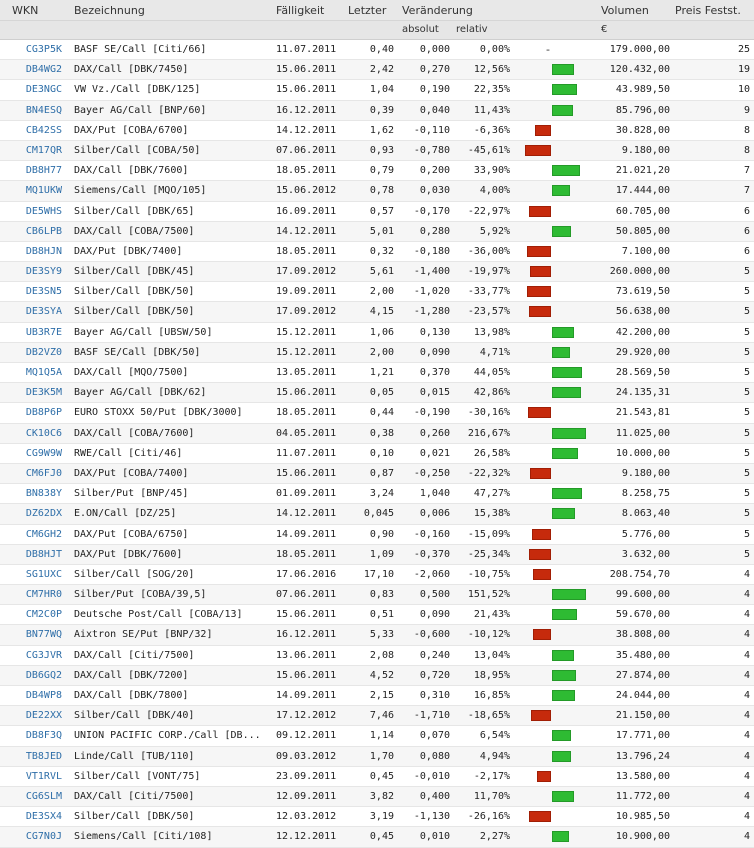 Image resolution: width=754 pixels, height=848 pixels. I want to click on letzter-cell: 3,24, so click(381, 494).